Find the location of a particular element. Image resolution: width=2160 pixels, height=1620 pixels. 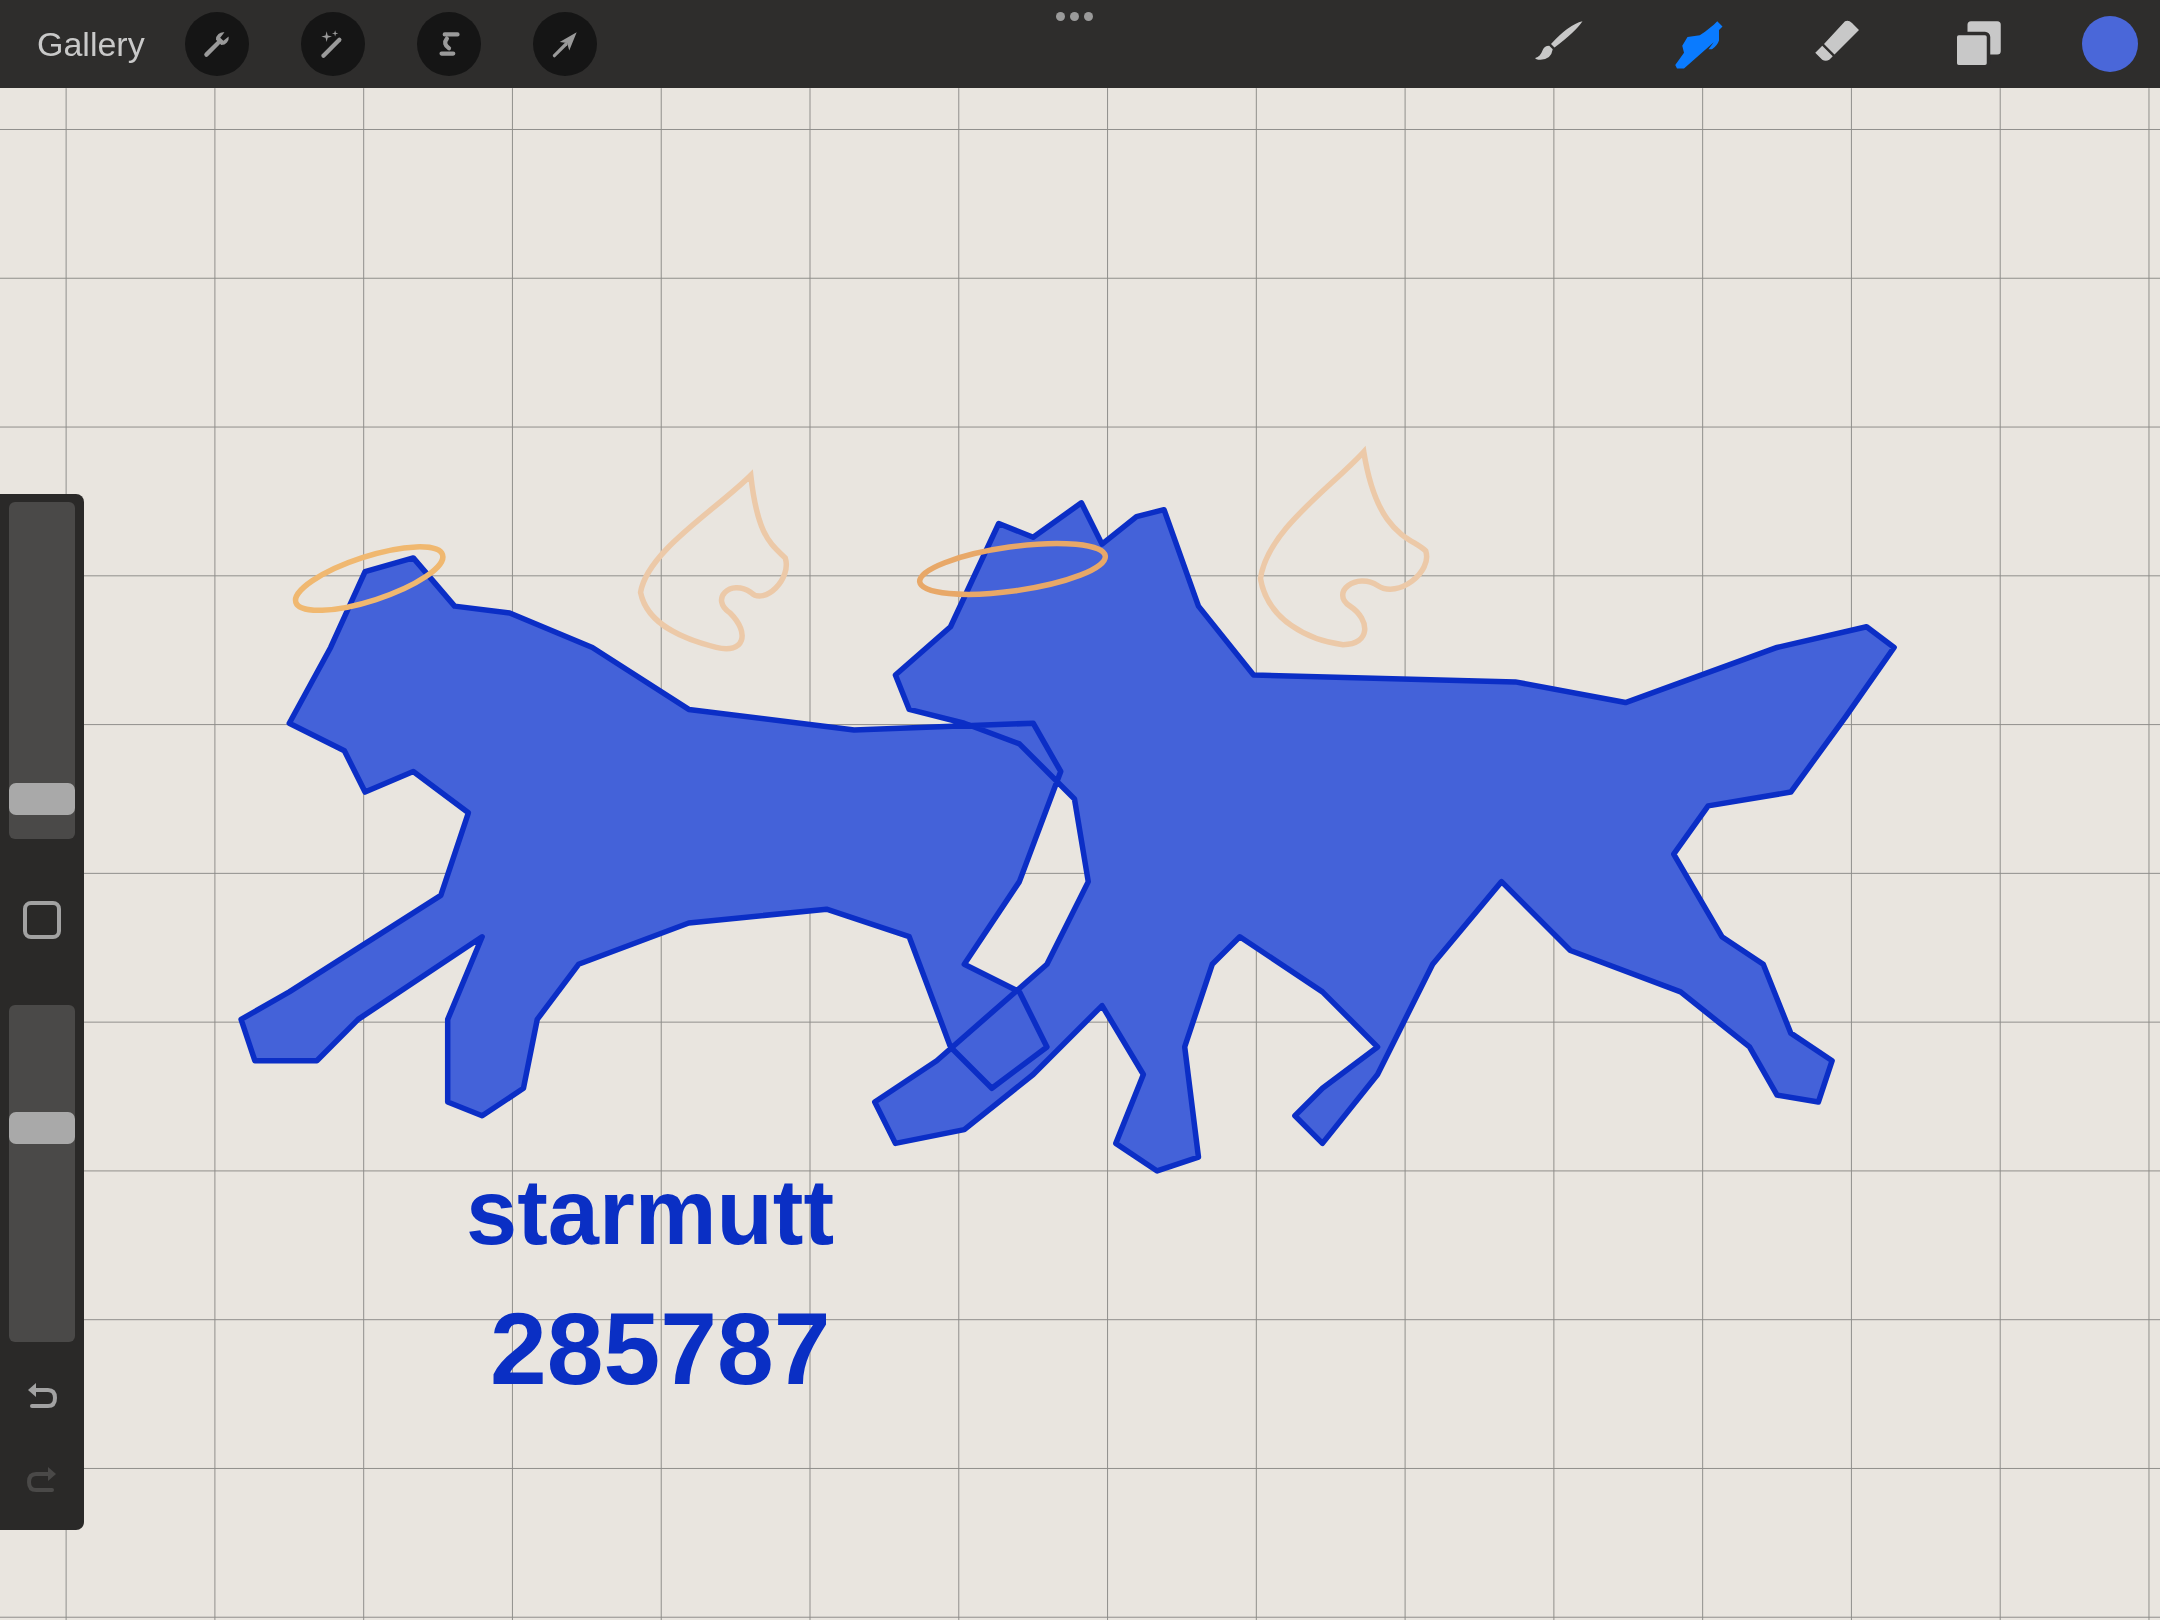

more-dots-icon is located at coordinates (1074, 16).